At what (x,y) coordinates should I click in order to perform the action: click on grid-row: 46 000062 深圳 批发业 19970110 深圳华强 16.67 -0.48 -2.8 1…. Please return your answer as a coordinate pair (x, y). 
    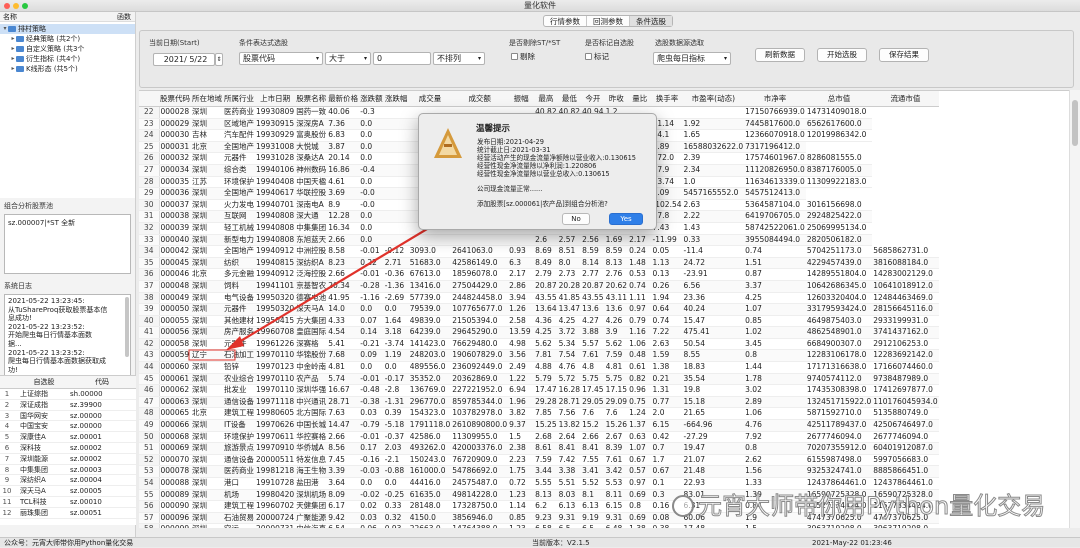
    Looking at the image, I should click on (539, 390).